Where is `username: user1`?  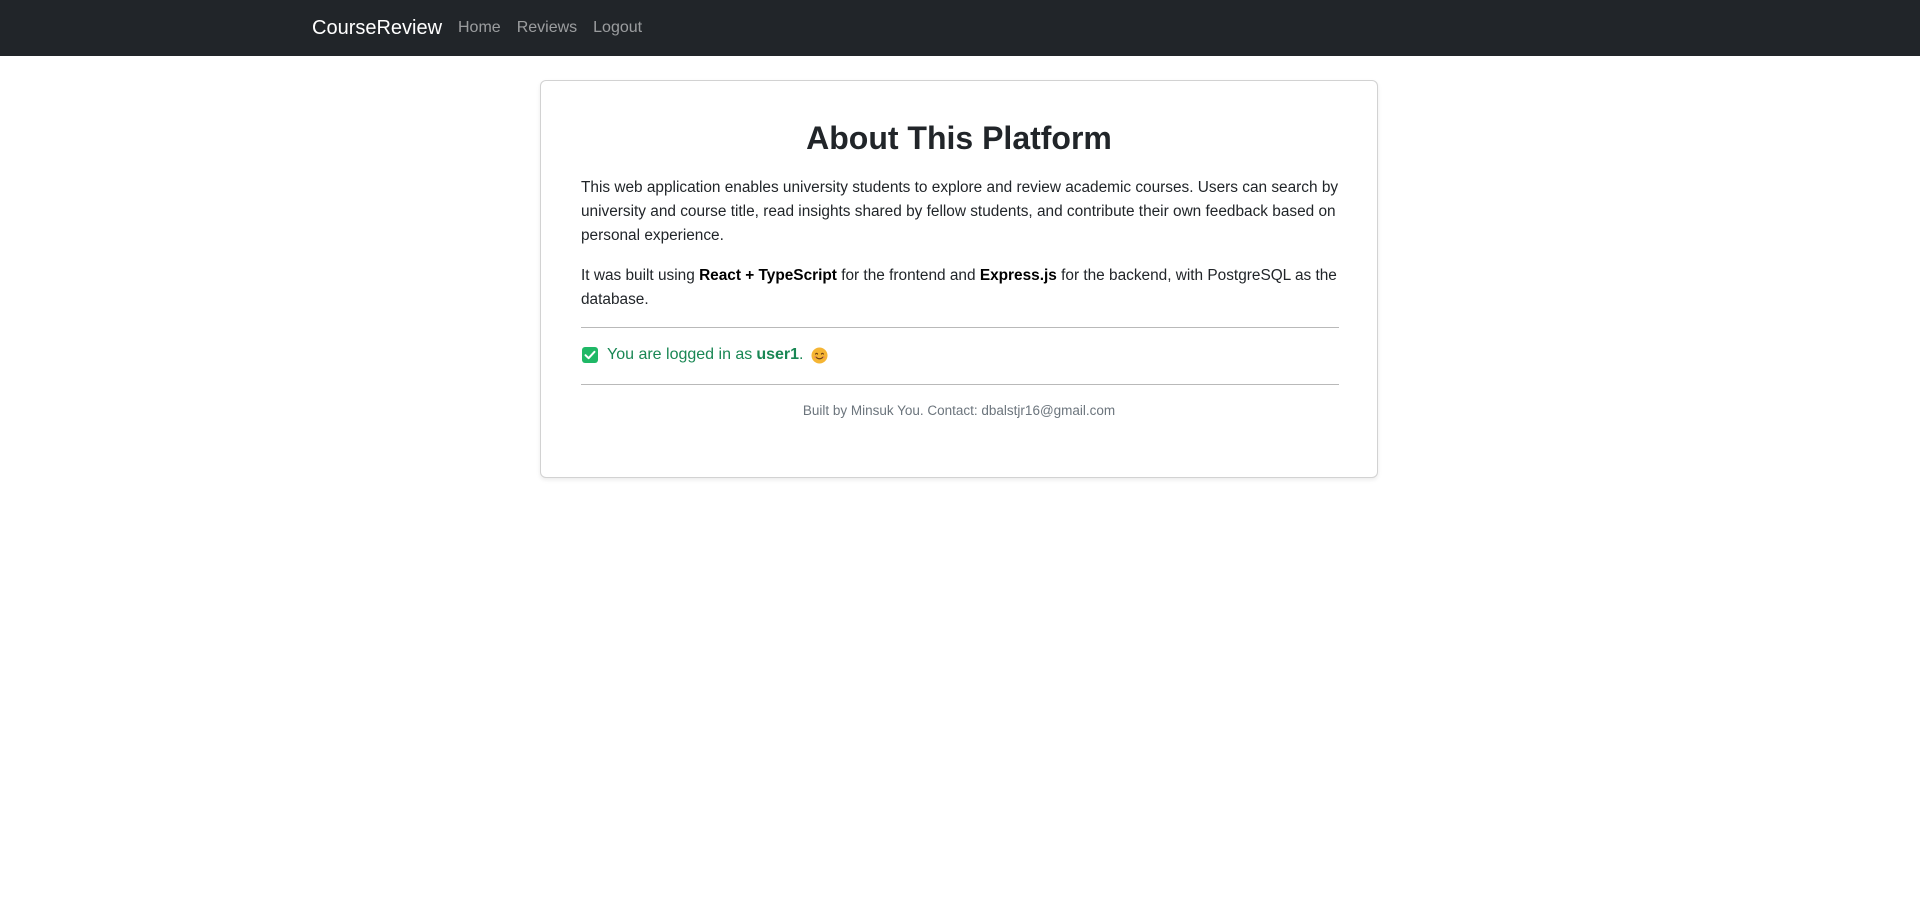 username: user1 is located at coordinates (778, 354).